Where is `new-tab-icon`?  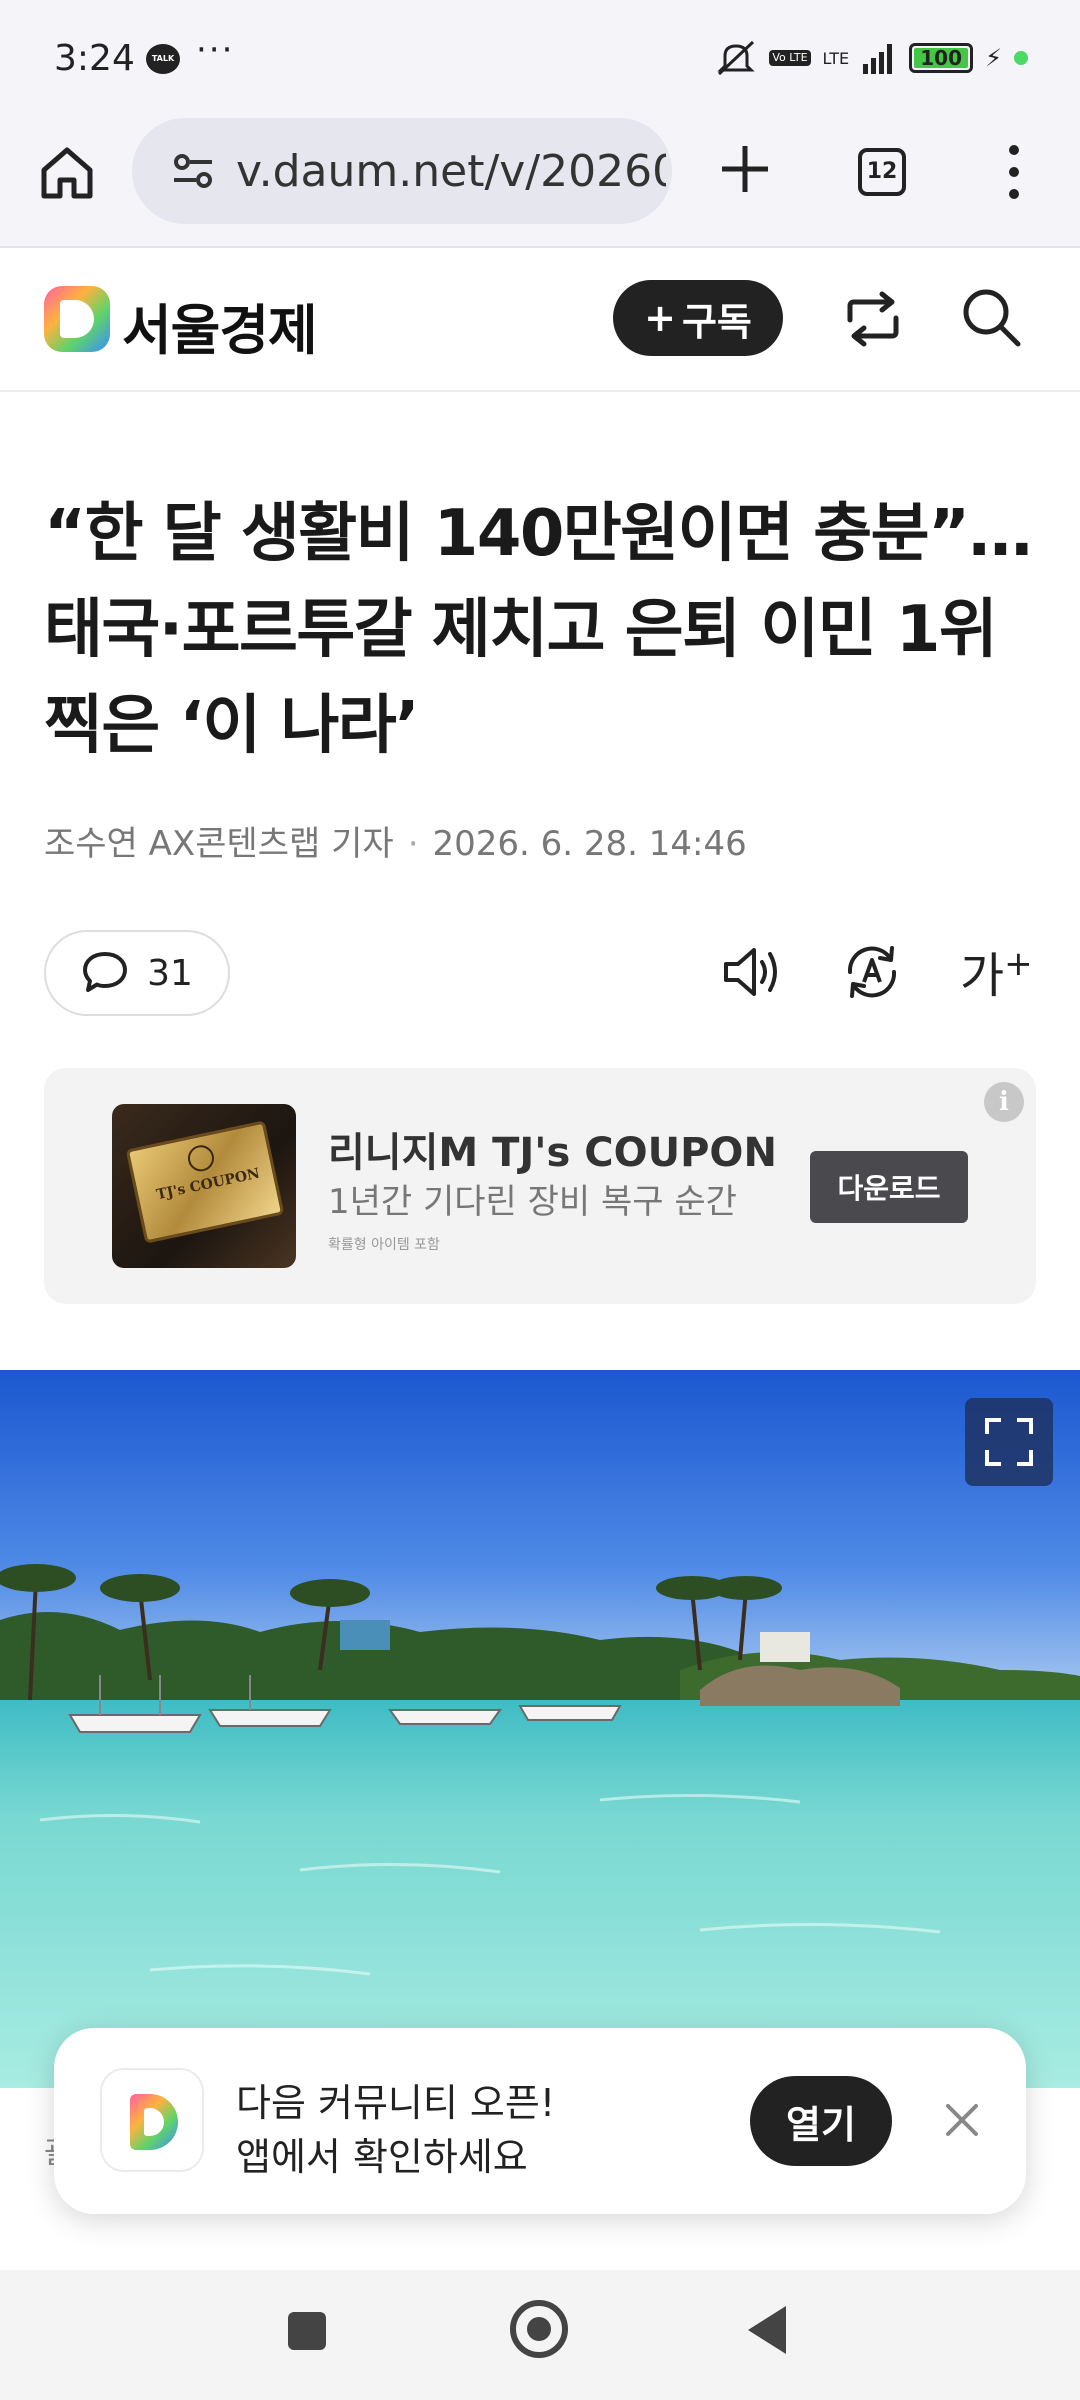
new-tab-icon is located at coordinates (745, 169).